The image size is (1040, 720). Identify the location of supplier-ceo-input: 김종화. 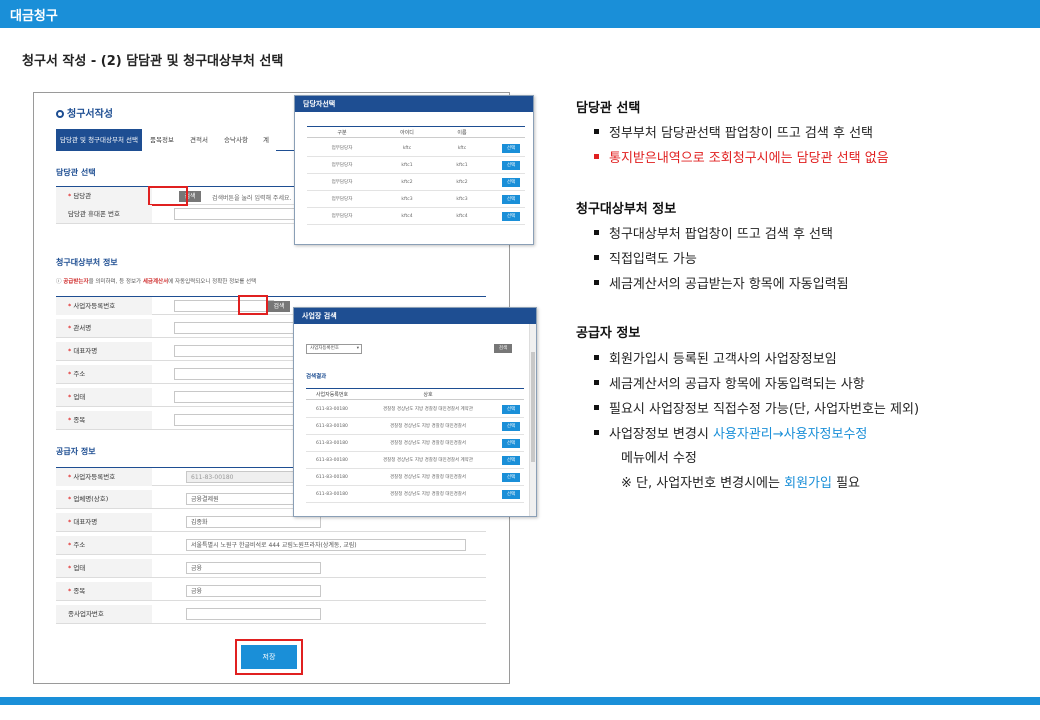
(253, 522).